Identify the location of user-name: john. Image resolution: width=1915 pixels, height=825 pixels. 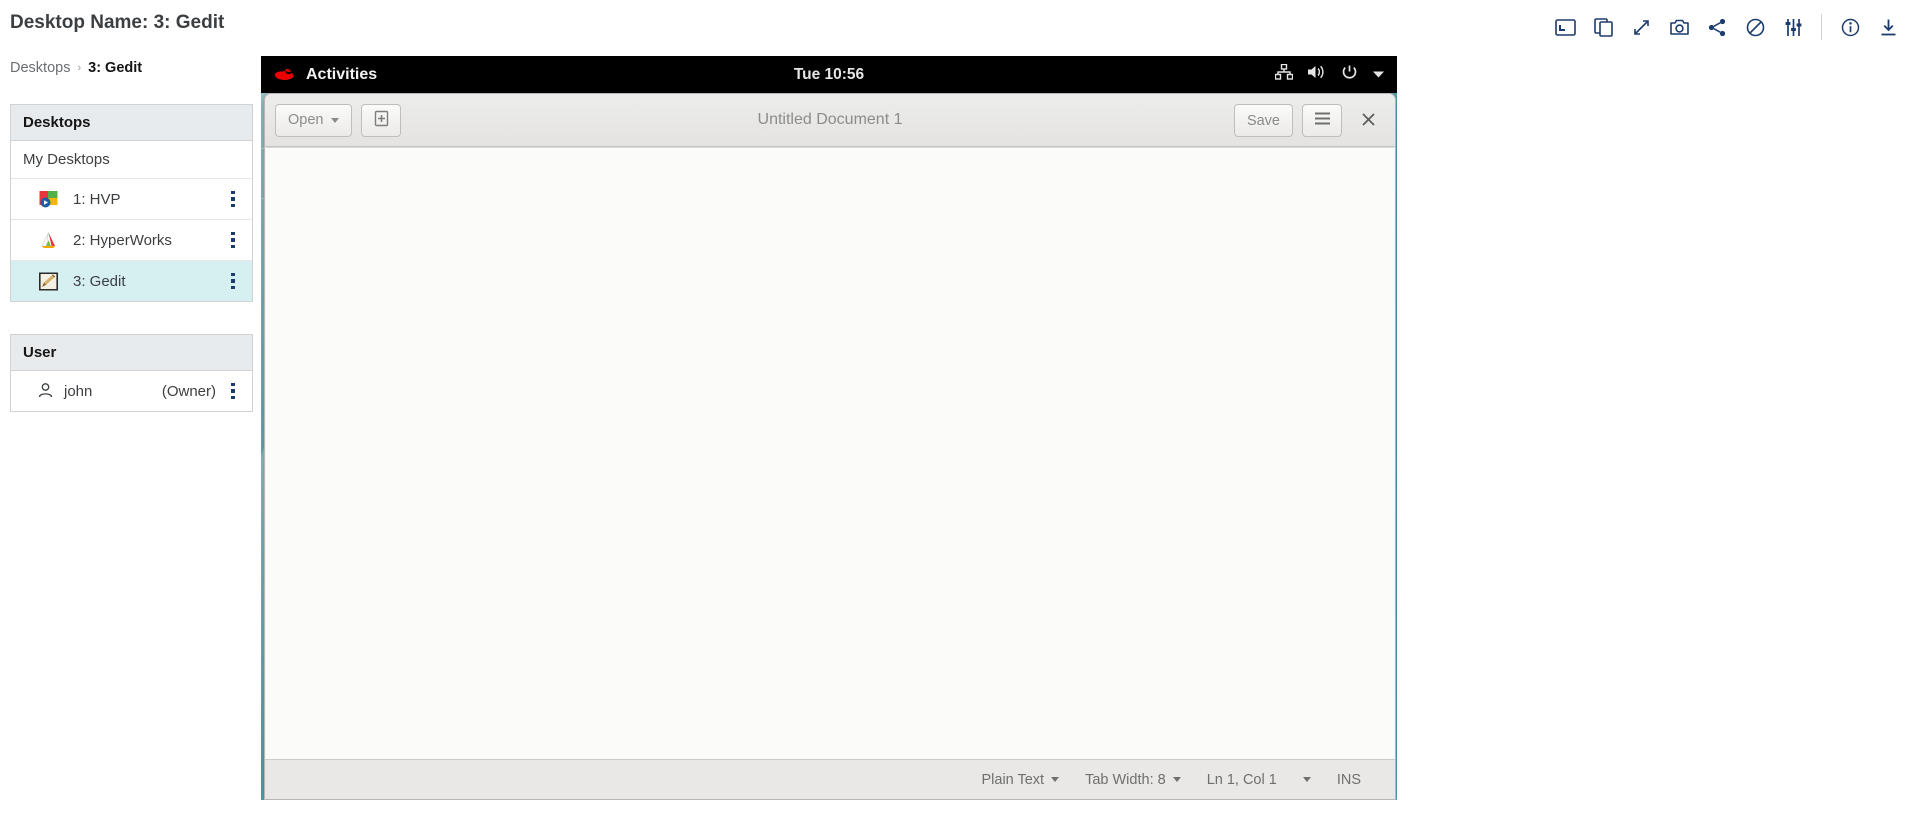
(78, 391).